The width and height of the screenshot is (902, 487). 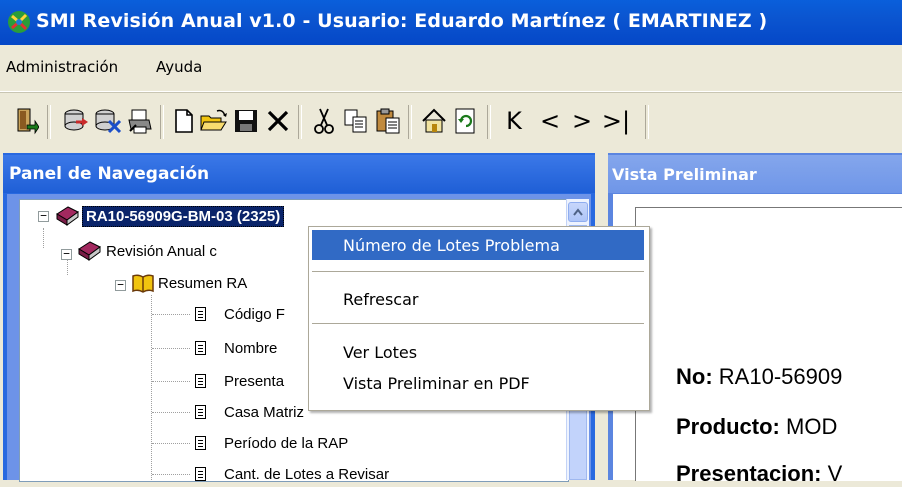 What do you see at coordinates (582, 121) in the screenshot?
I see `next-record-icon: >` at bounding box center [582, 121].